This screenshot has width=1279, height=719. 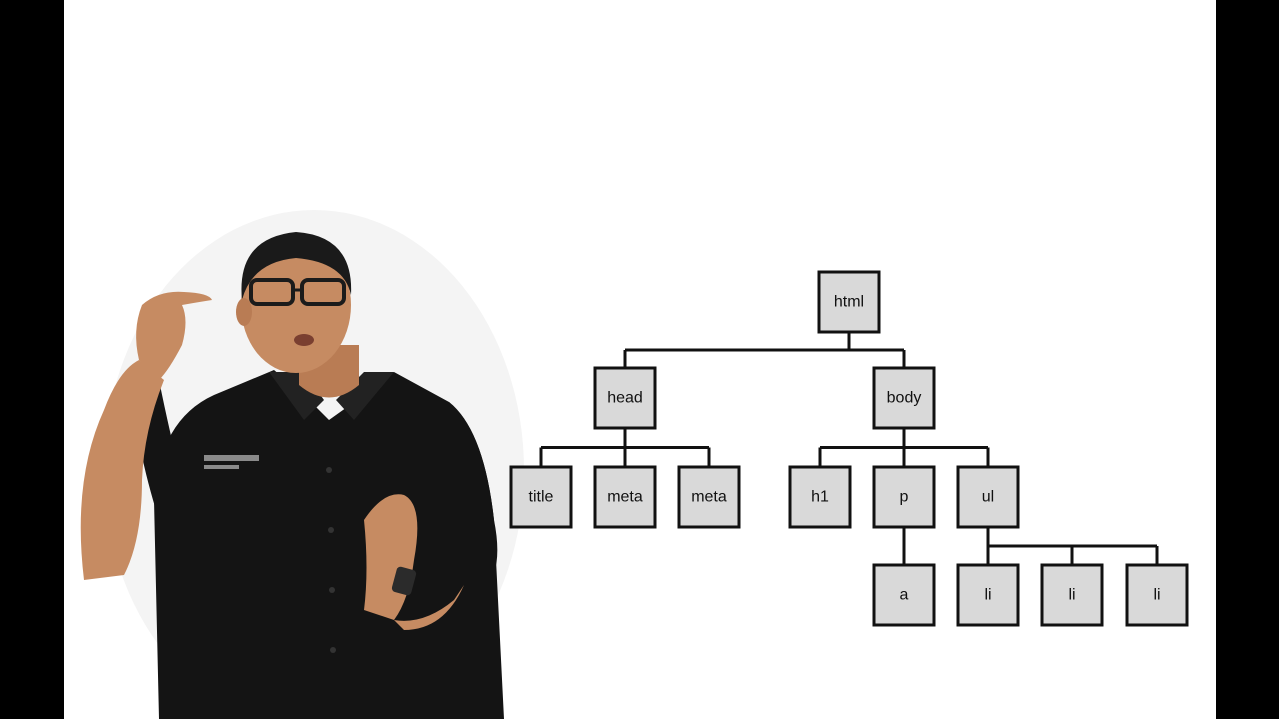 I want to click on tree-node-label: h1, so click(x=820, y=497).